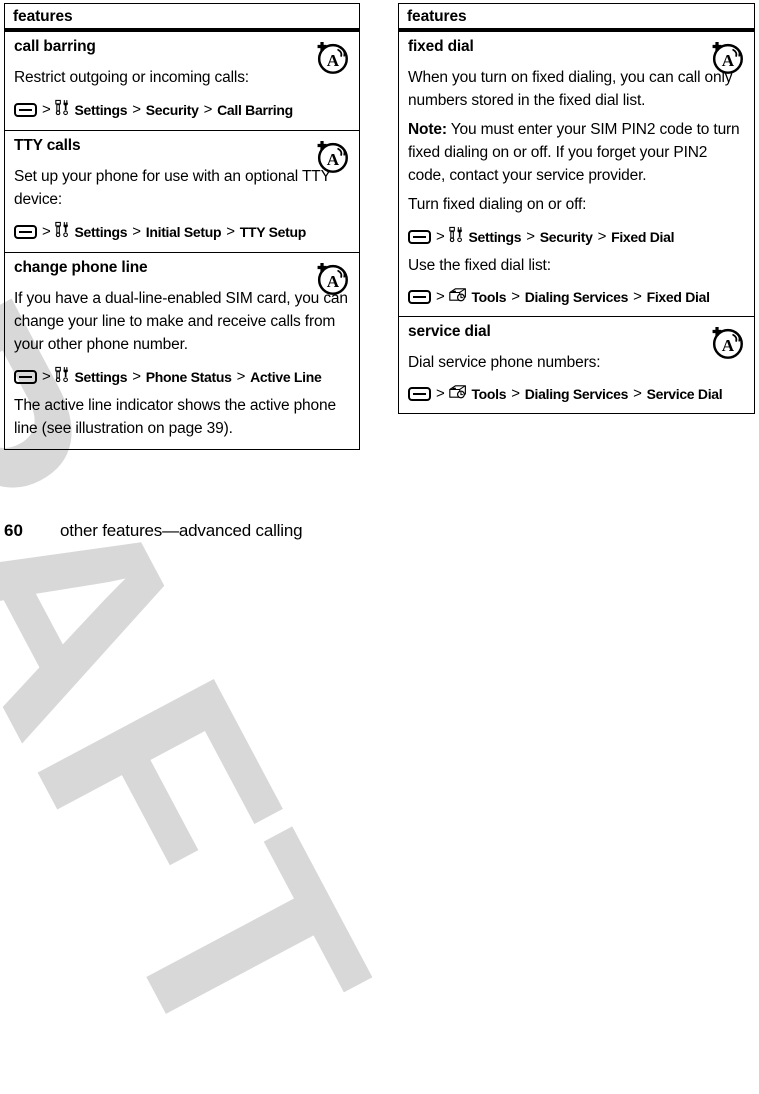 The image size is (759, 1094). What do you see at coordinates (479, 265) in the screenshot?
I see `paragraph-text: Use the fixed dial list:` at bounding box center [479, 265].